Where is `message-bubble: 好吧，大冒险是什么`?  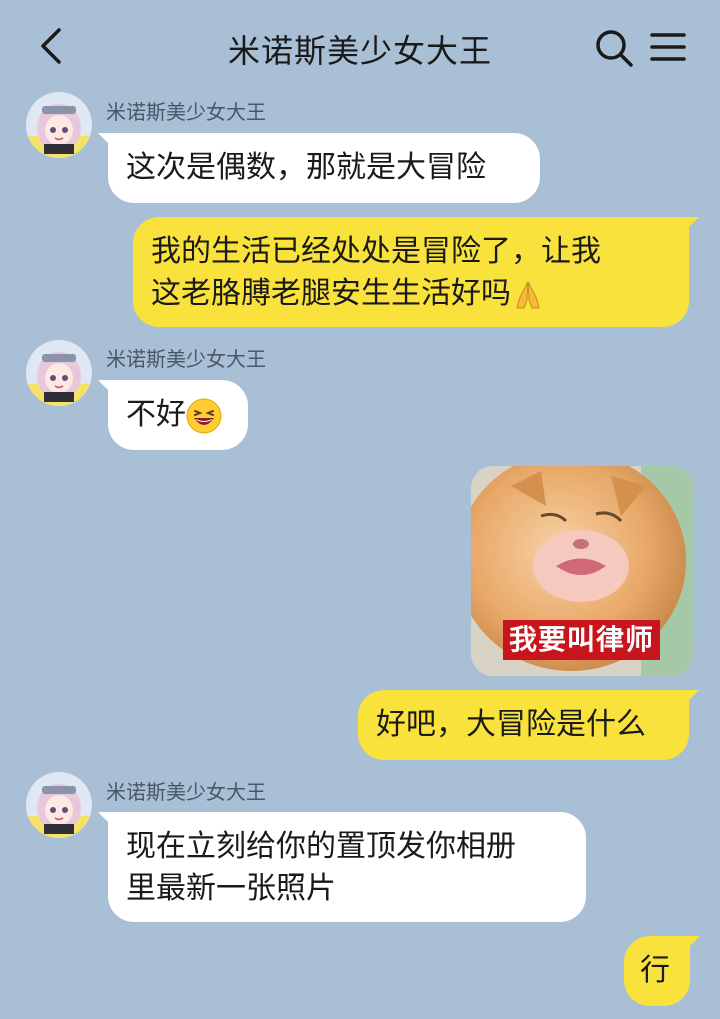
message-bubble: 好吧，大冒险是什么 is located at coordinates (528, 725).